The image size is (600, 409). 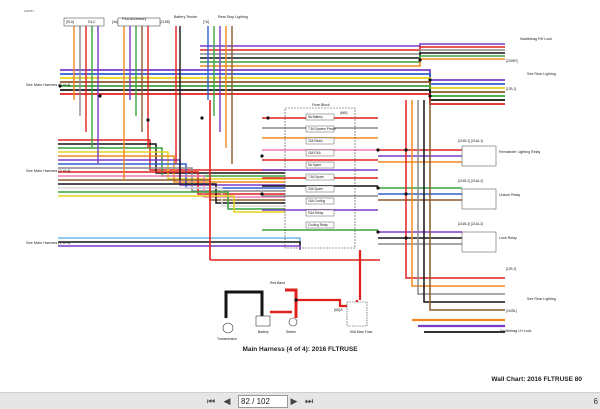 What do you see at coordinates (361, 332) in the screenshot?
I see `maxi-fuse-label: 50A Maxi Fuse` at bounding box center [361, 332].